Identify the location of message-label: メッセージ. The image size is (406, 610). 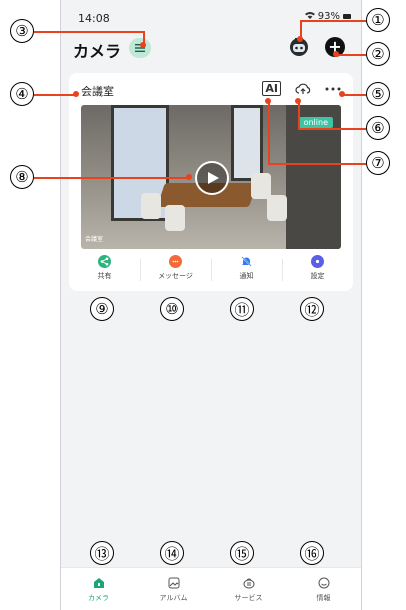
(175, 276).